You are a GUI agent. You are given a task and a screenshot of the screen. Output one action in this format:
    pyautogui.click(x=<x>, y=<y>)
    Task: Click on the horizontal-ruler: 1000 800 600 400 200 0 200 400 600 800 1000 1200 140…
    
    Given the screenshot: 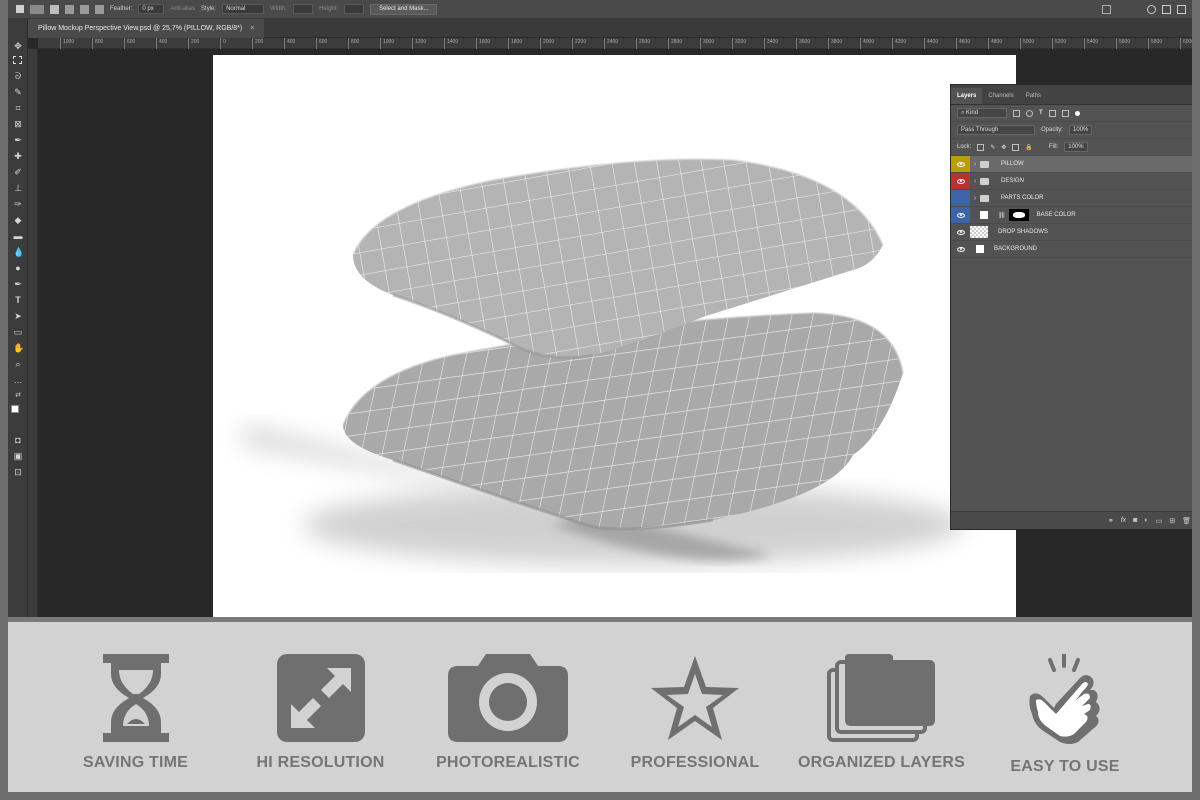 What is the action you would take?
    pyautogui.click(x=615, y=43)
    